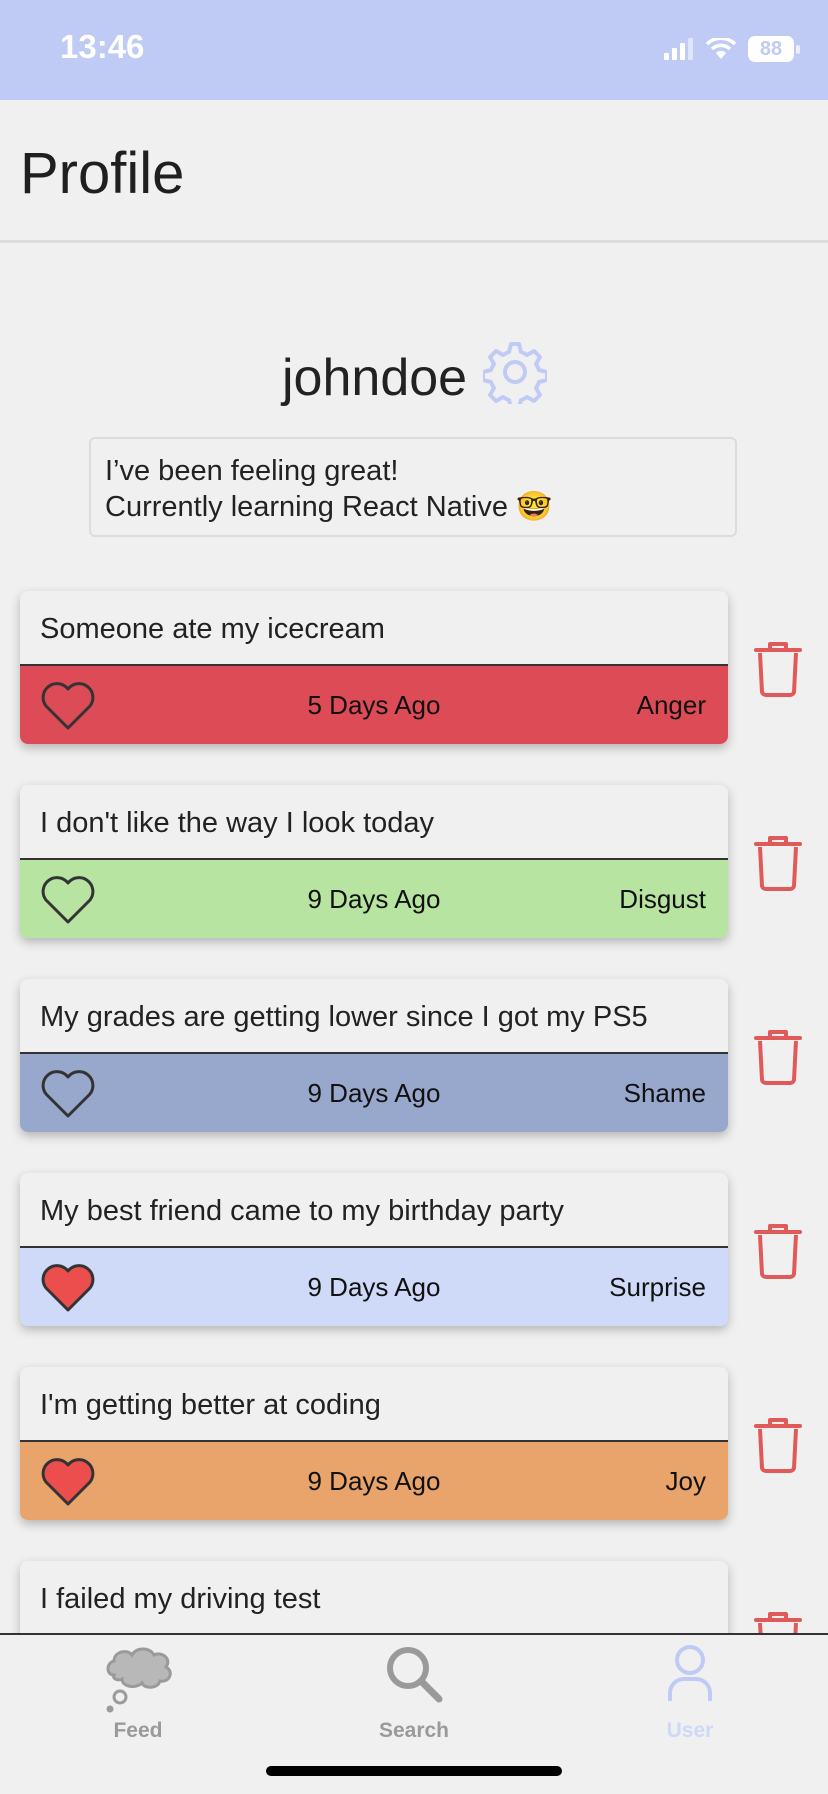  What do you see at coordinates (414, 50) in the screenshot?
I see `status-bar: 13:46 88` at bounding box center [414, 50].